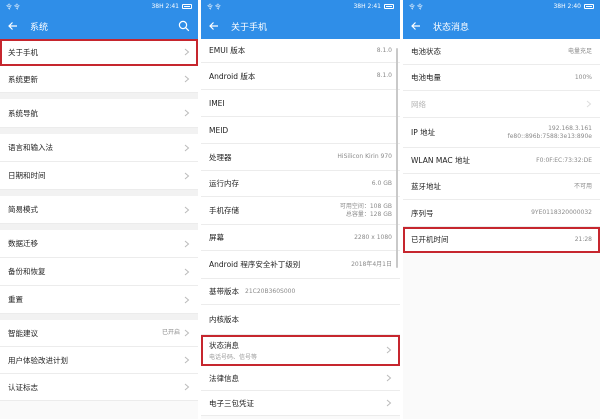 This screenshot has width=600, height=419. I want to click on item-label: 语言和输入法, so click(30, 147).